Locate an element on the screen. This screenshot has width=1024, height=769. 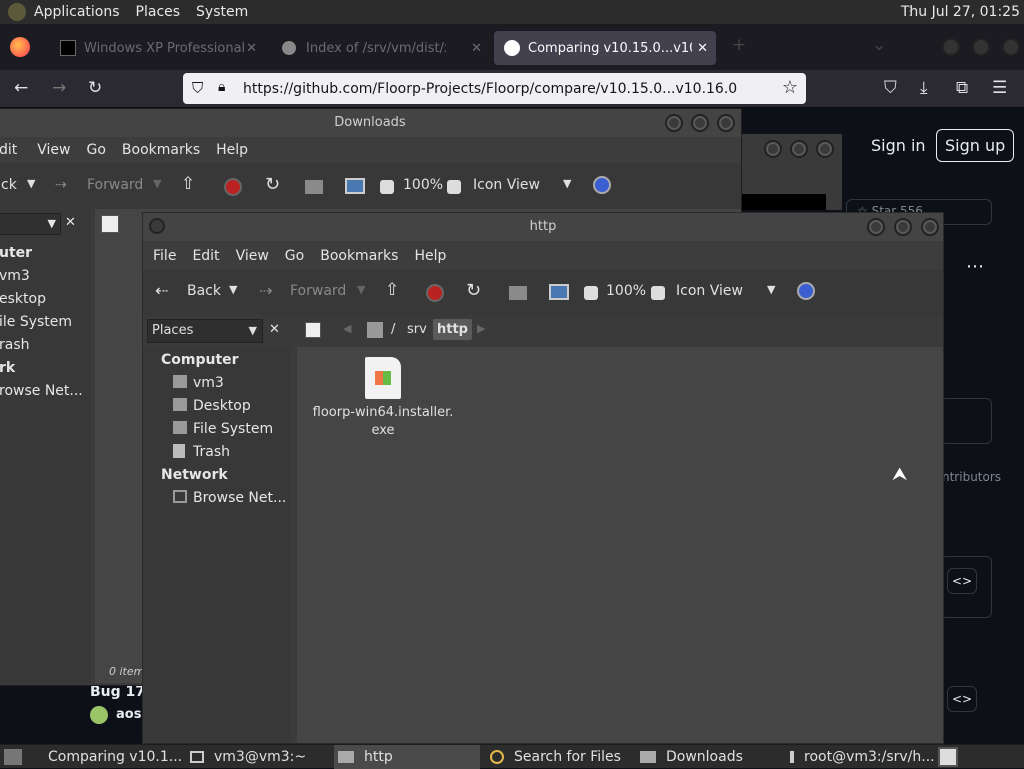
back-button-label: Back is located at coordinates (204, 291).